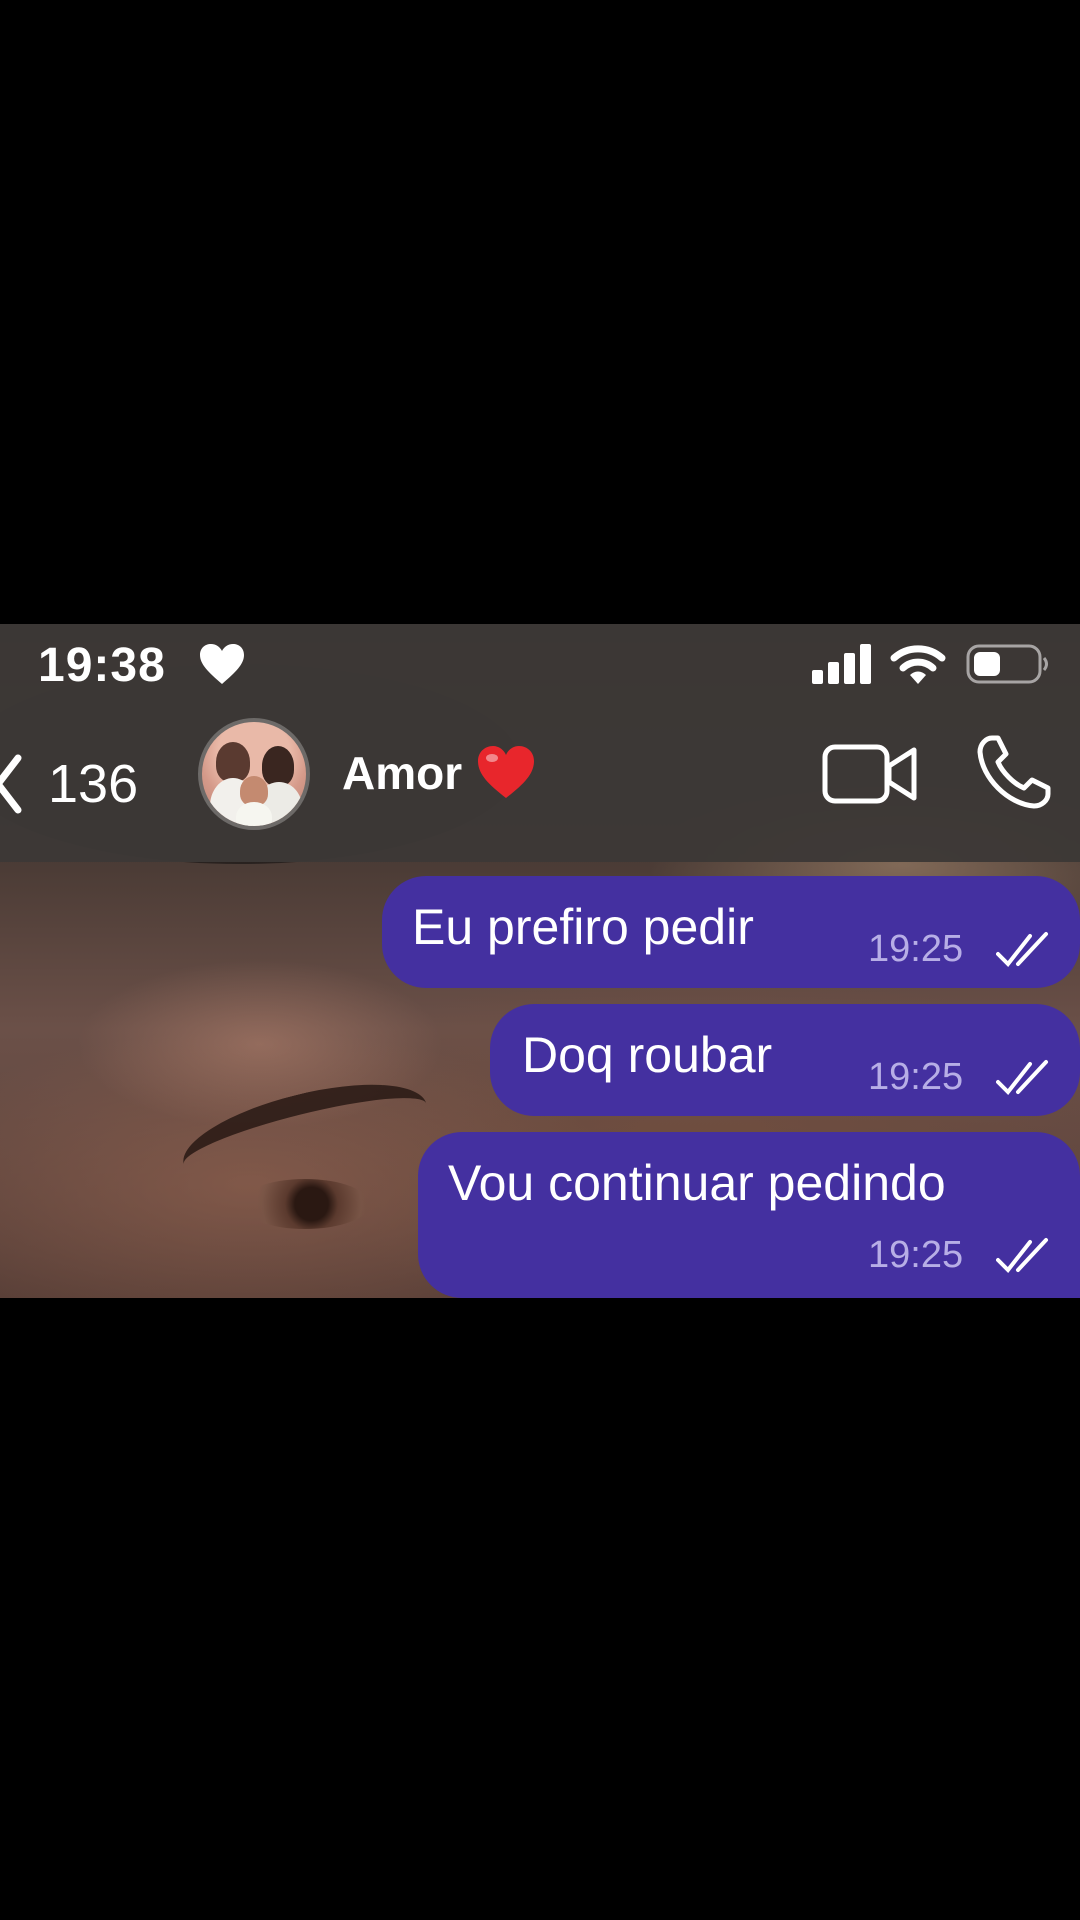 The height and width of the screenshot is (1920, 1080). I want to click on top-bar: 19:38 136 Amor, so click(540, 743).